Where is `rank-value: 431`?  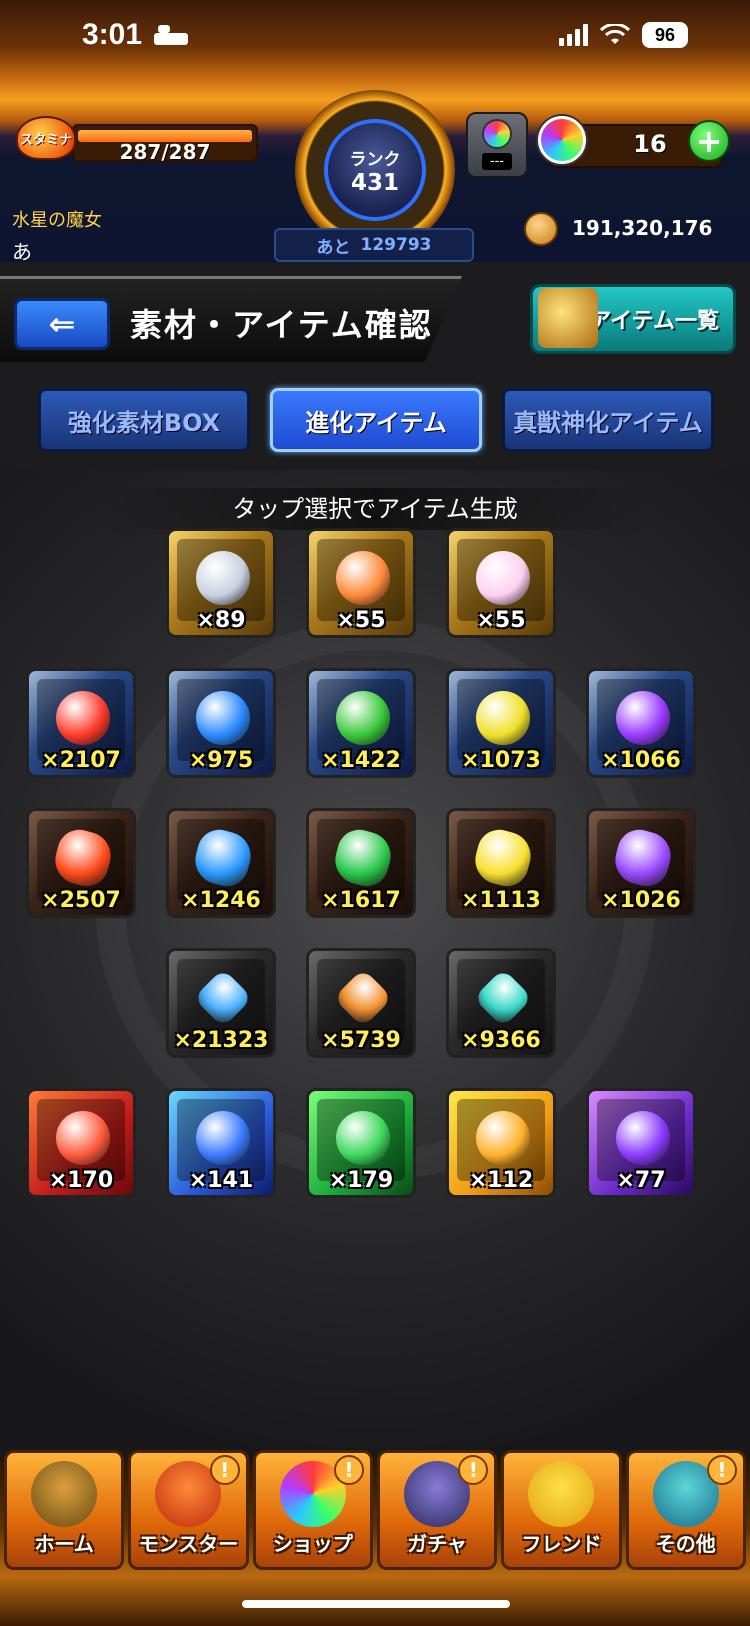
rank-value: 431 is located at coordinates (374, 182).